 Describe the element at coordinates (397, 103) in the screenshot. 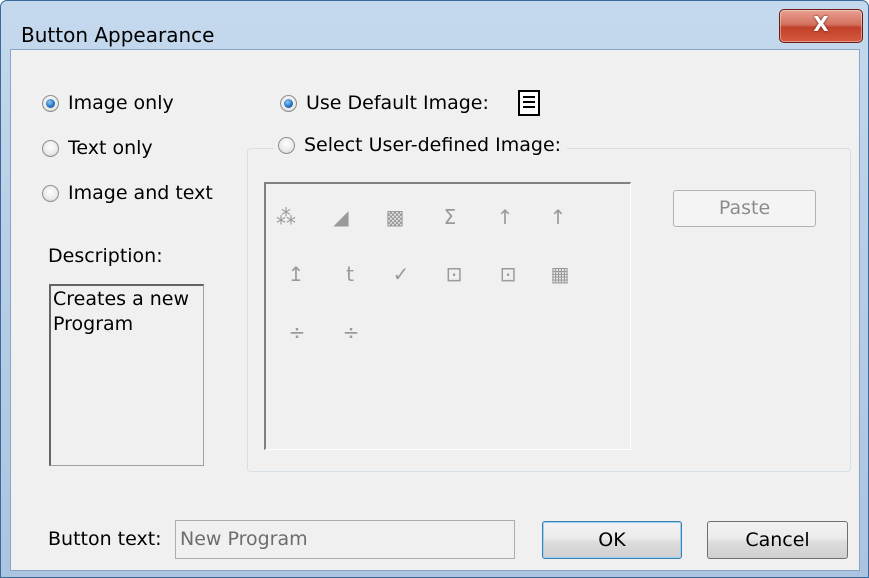

I see `radio-use-default-image-label: Use Default Image:` at that location.